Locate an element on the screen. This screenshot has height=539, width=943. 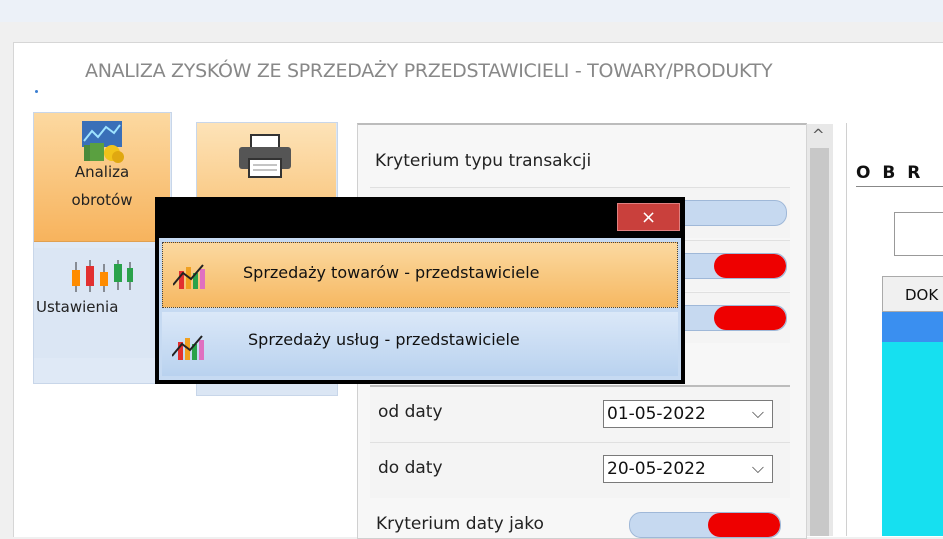
from-date-picker: 01-05-2022 ⌵ is located at coordinates (688, 414).